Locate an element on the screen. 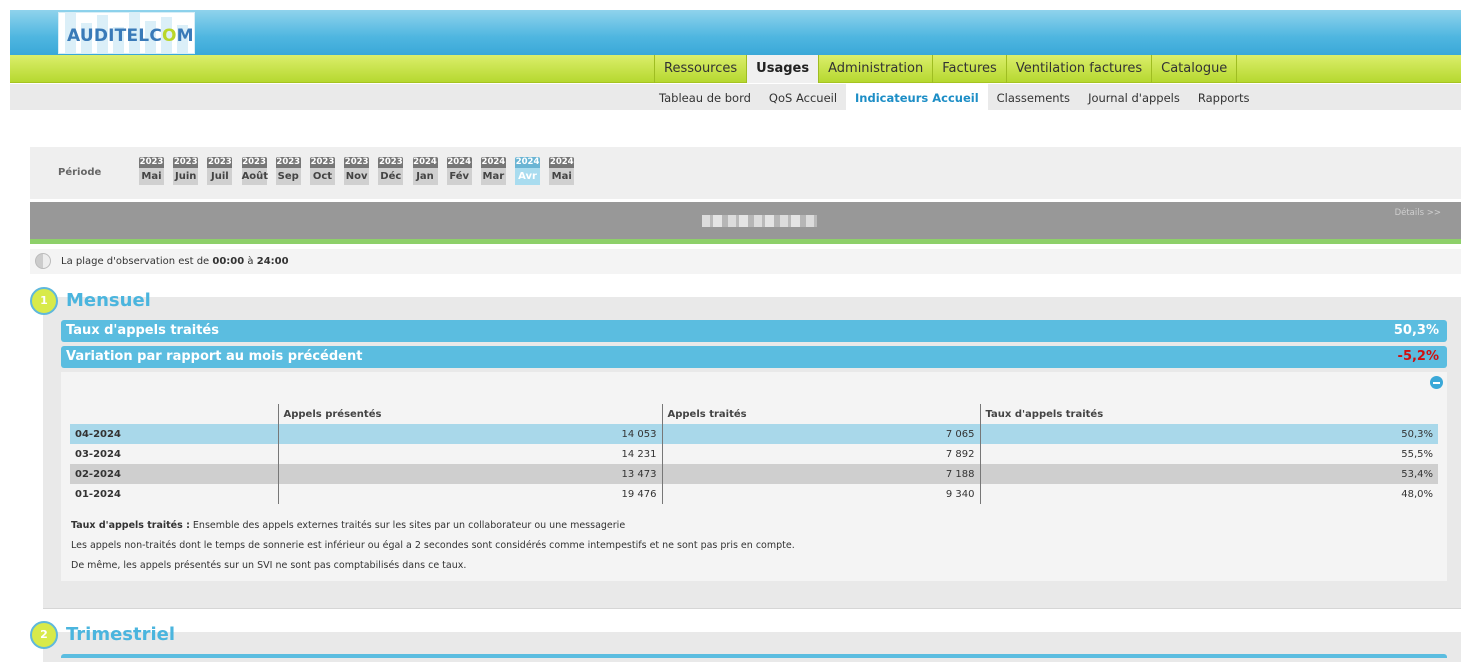 The height and width of the screenshot is (662, 1461). month-name: Août is located at coordinates (254, 176).